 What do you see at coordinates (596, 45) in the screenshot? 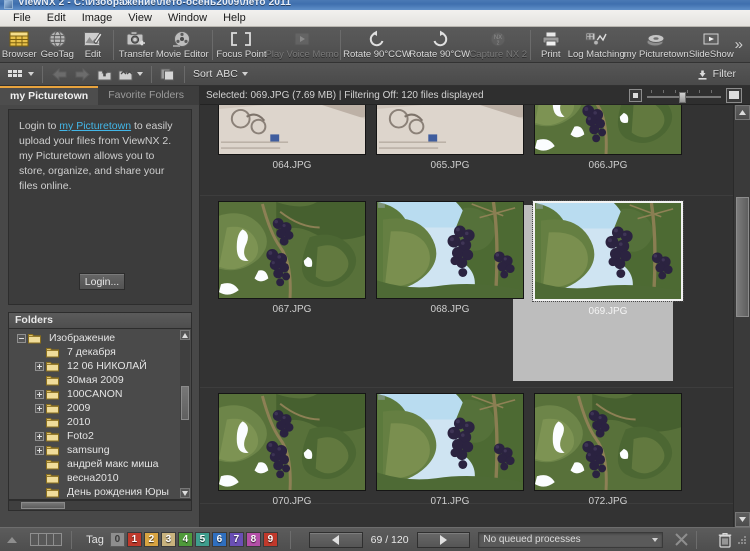
I see `toolbar-button-log-matching: Log Matching` at bounding box center [596, 45].